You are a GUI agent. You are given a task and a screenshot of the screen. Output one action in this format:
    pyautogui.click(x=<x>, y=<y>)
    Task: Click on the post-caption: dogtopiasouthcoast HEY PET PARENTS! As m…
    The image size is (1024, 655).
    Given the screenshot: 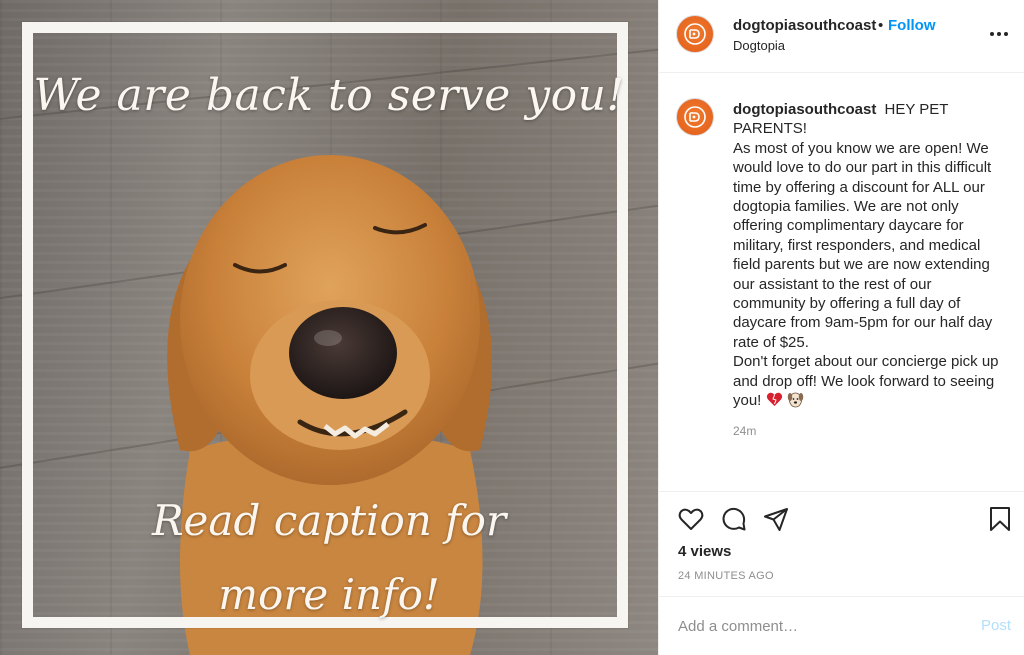 What is the action you would take?
    pyautogui.click(x=868, y=255)
    